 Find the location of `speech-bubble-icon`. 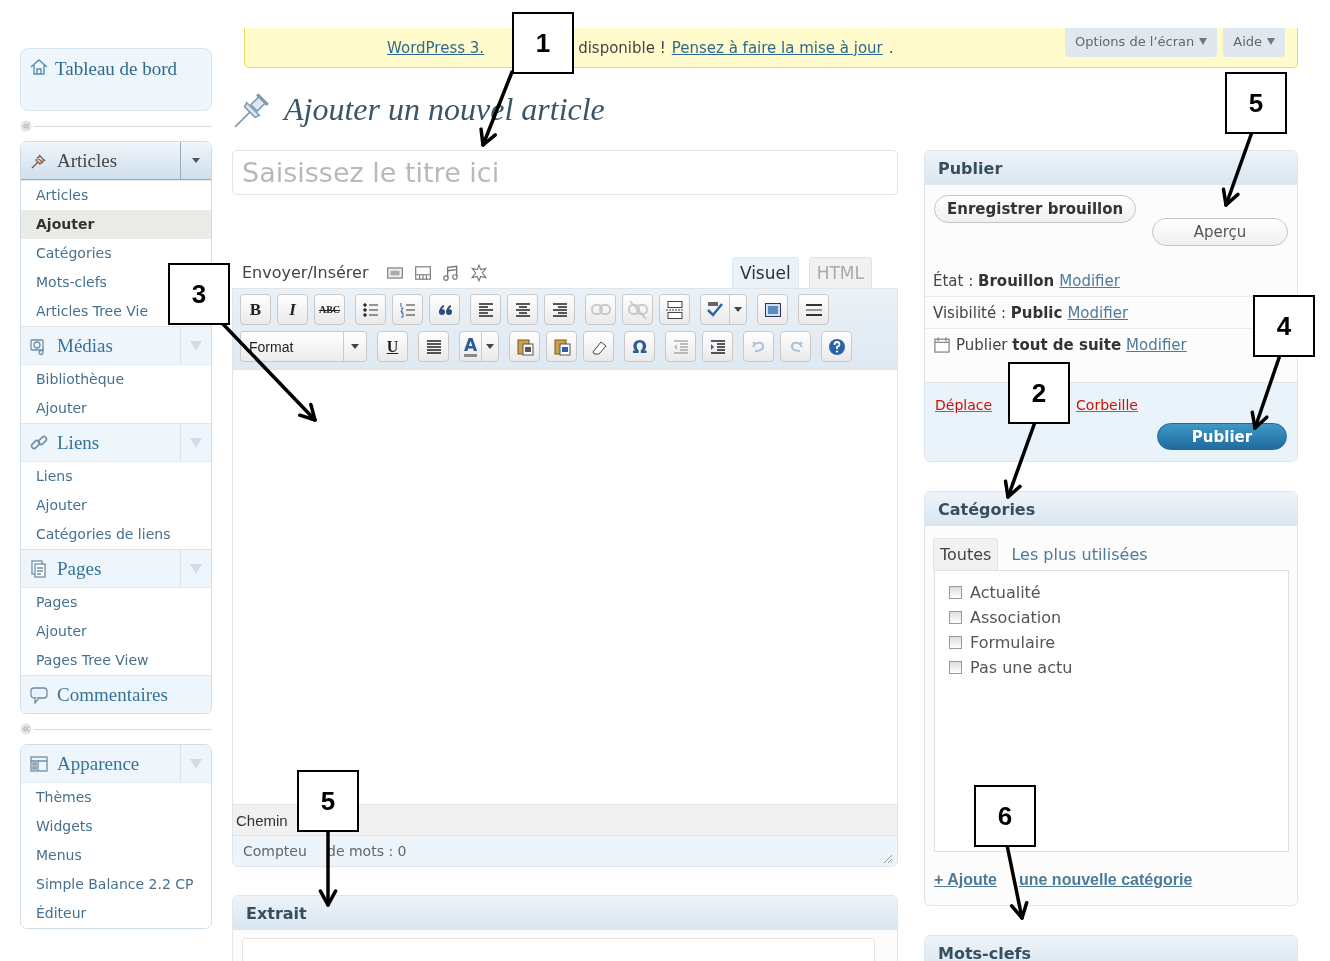

speech-bubble-icon is located at coordinates (39, 694).